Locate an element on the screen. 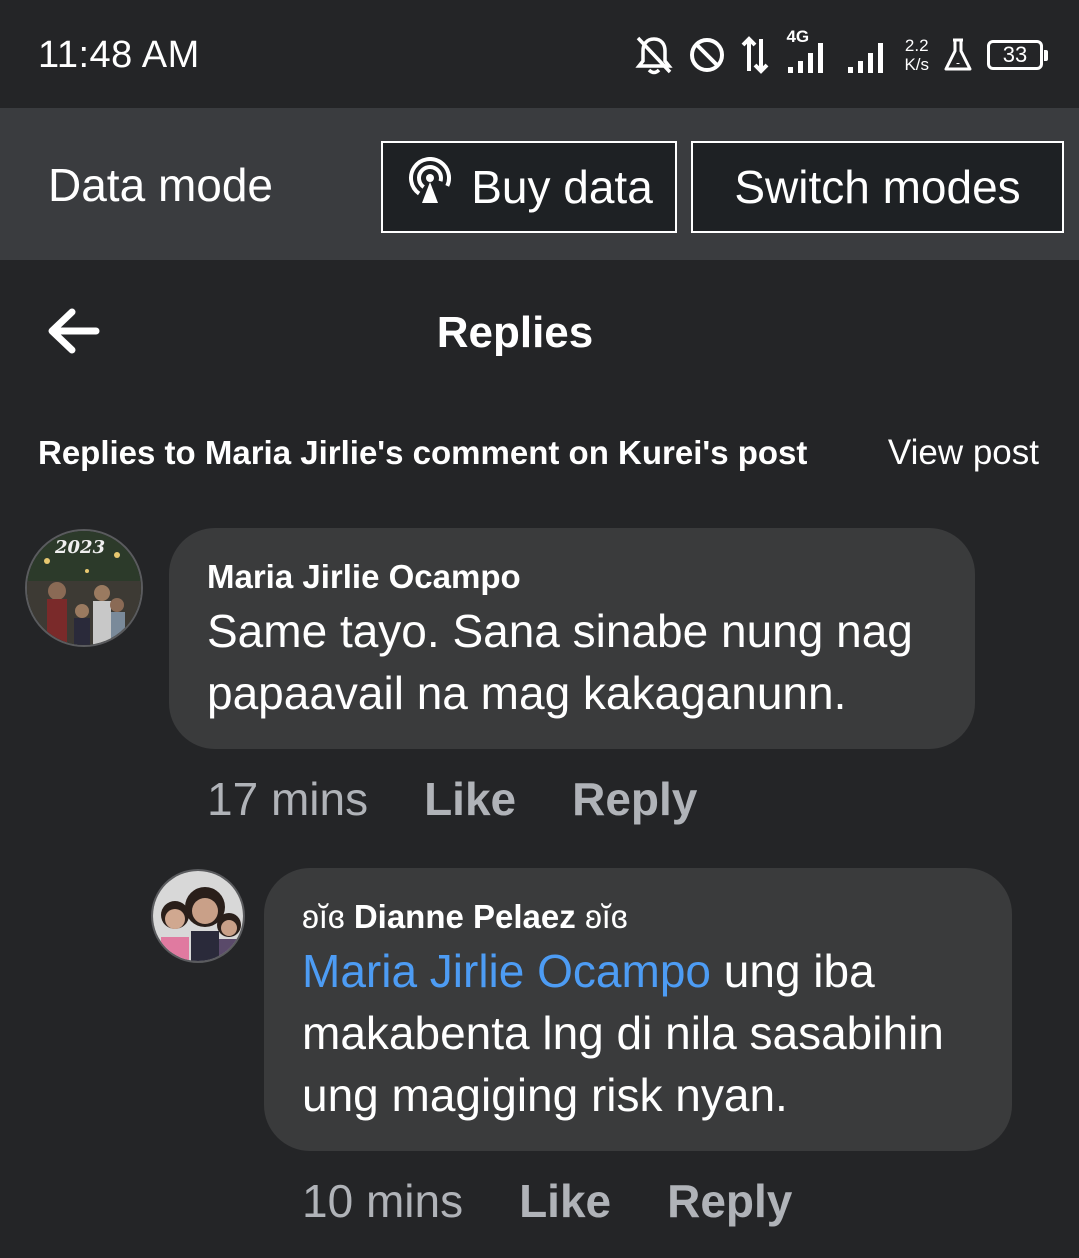 The image size is (1079, 1258). page-title: Replies is located at coordinates (515, 332).